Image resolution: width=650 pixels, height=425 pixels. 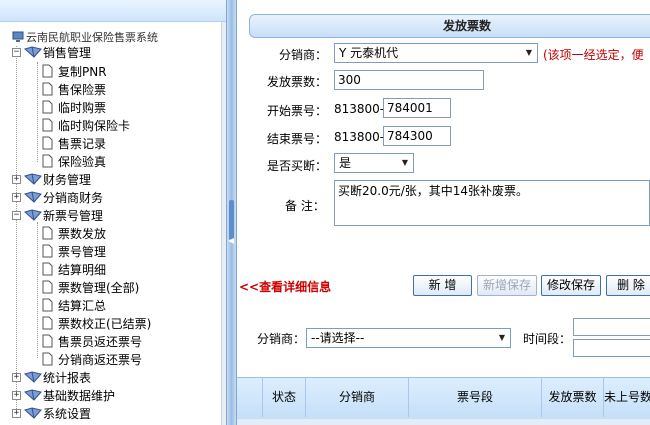 I want to click on distributor-select: Y 元泰机代 ▼, so click(x=436, y=53).